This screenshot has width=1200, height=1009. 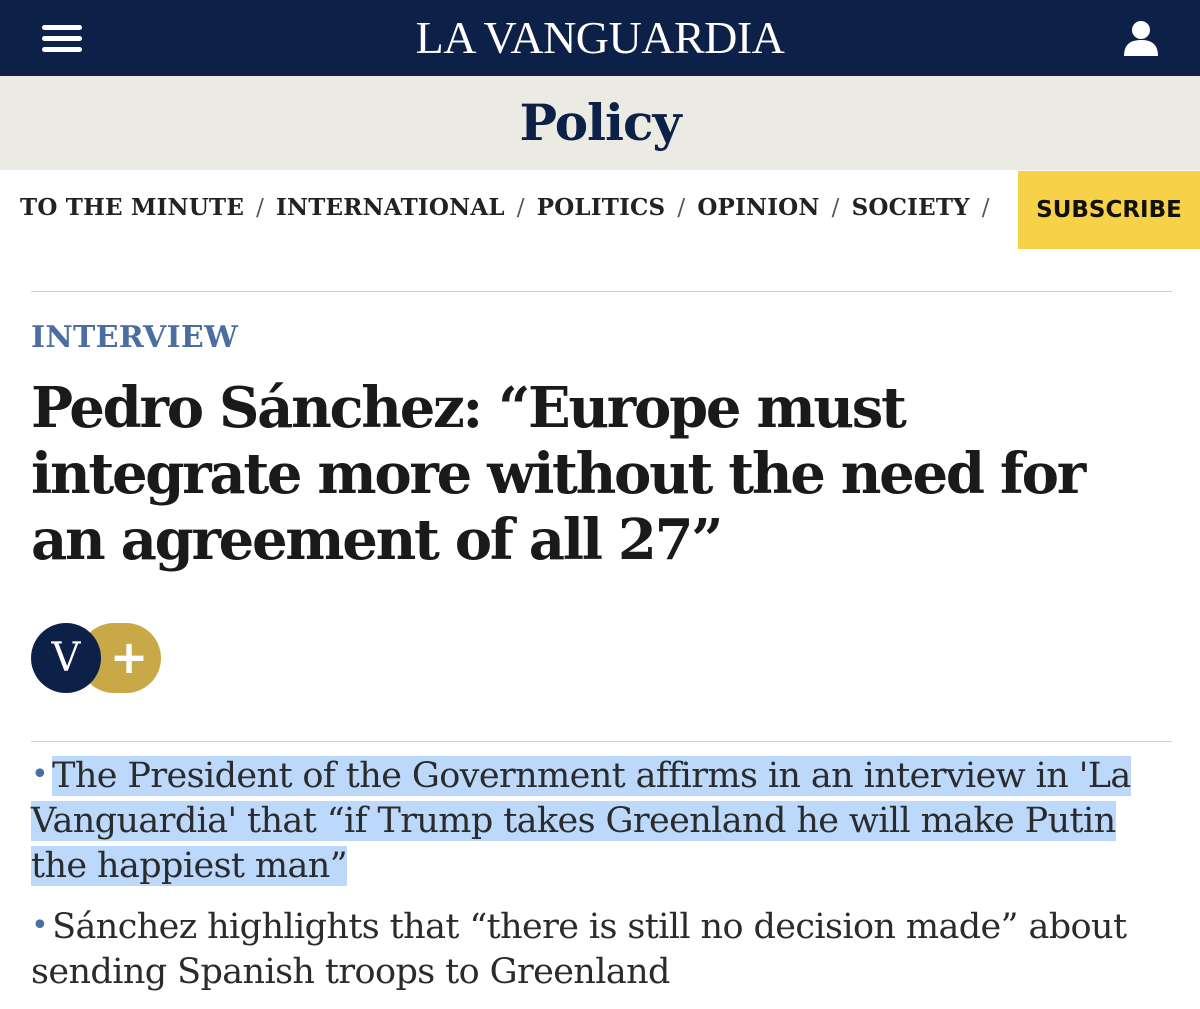 I want to click on site-logo: LA VANGUARDIA, so click(x=600, y=38).